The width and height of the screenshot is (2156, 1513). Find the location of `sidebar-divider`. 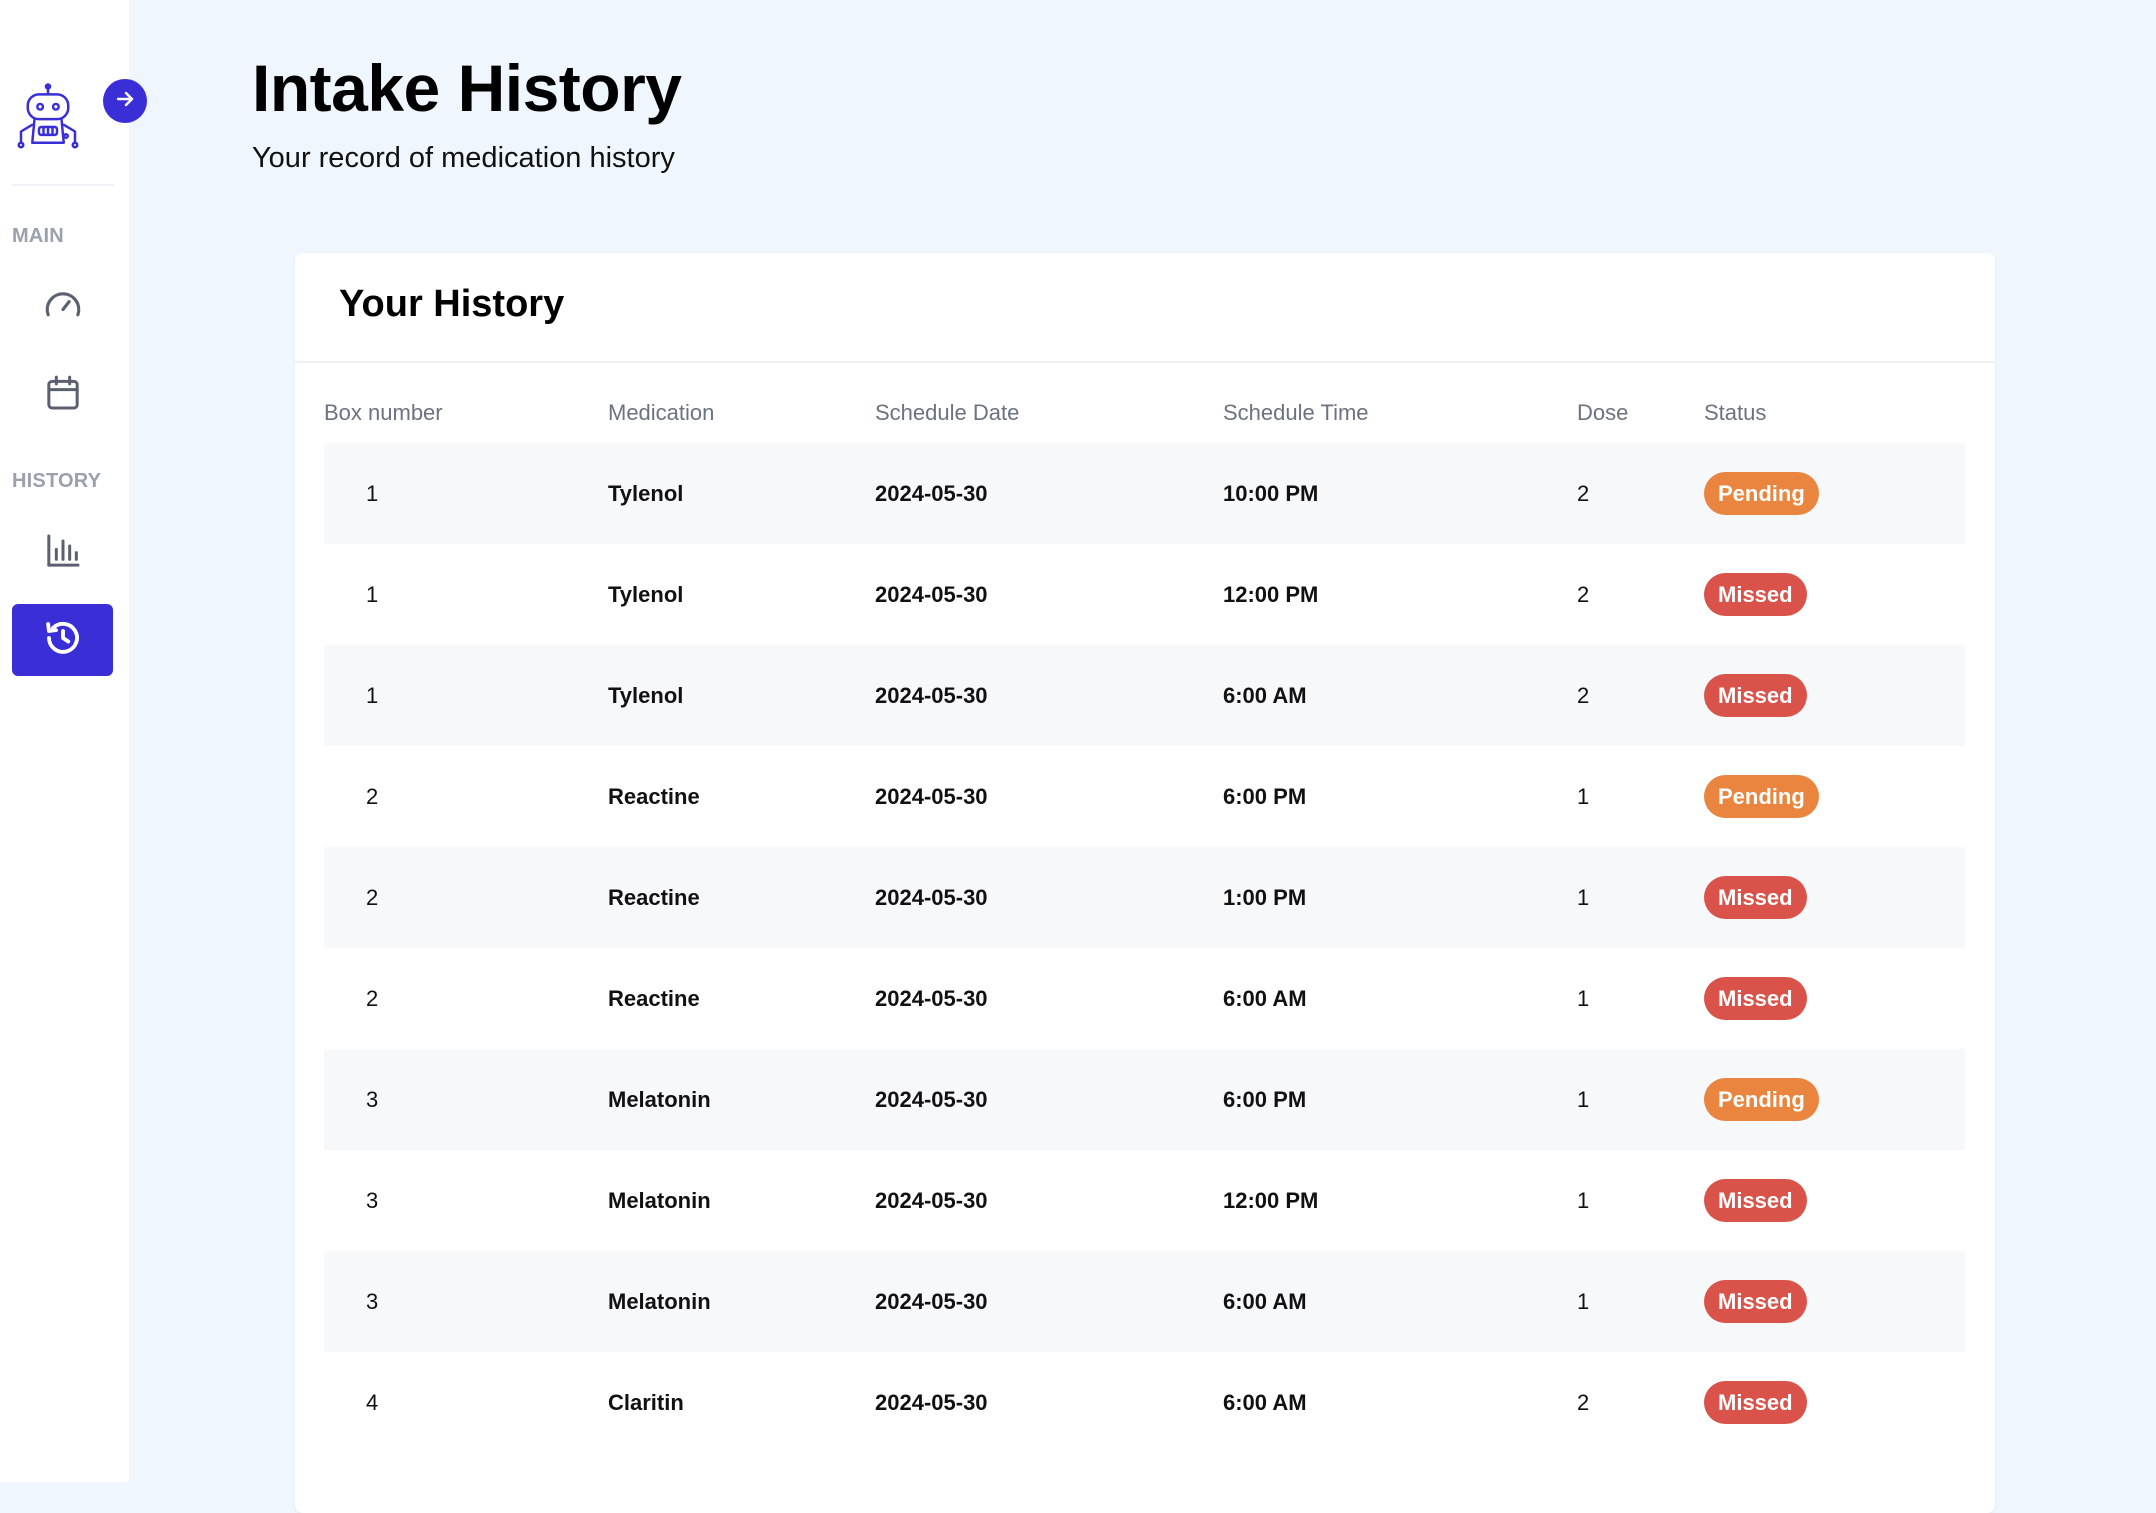

sidebar-divider is located at coordinates (63, 185).